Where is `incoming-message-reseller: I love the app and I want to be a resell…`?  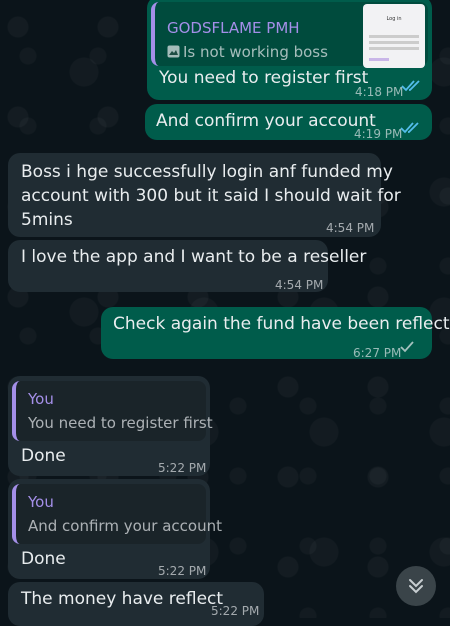 incoming-message-reseller: I love the app and I want to be a resell… is located at coordinates (187, 266).